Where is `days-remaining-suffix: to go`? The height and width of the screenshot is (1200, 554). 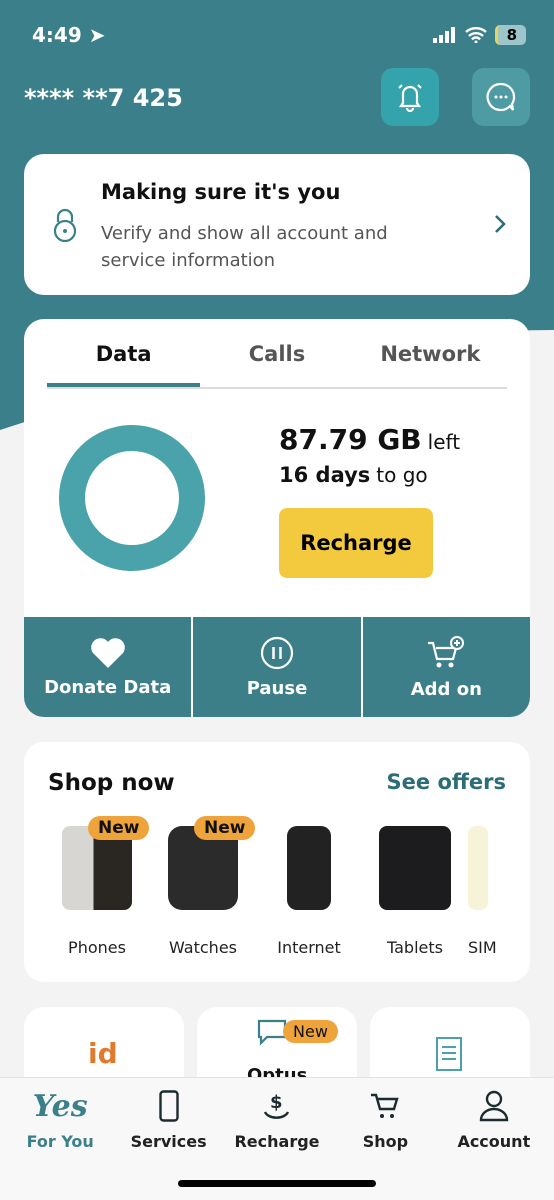
days-remaining-suffix: to go is located at coordinates (402, 475).